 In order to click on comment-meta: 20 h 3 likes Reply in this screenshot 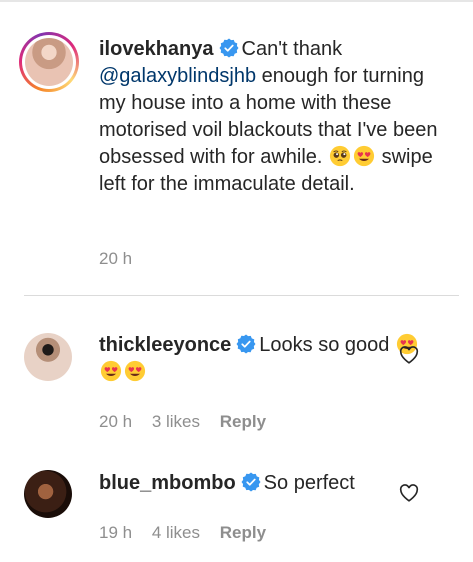, I will do `click(190, 422)`.